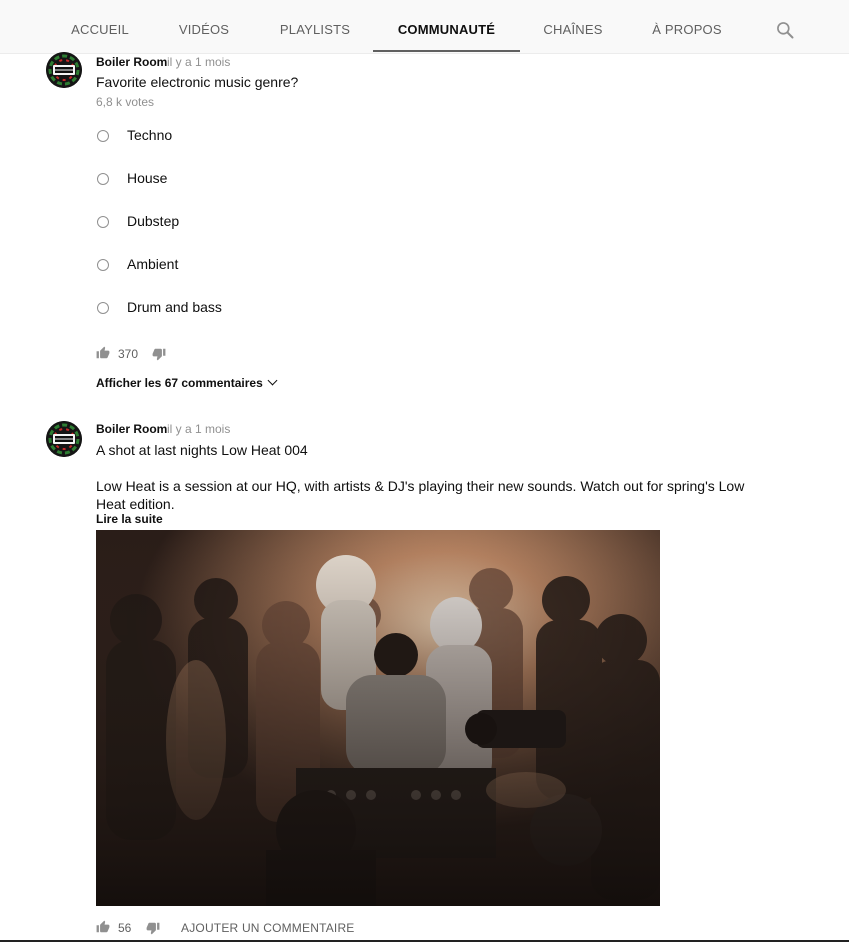  Describe the element at coordinates (687, 27) in the screenshot. I see `tab-a-propos: À PROPOS` at that location.